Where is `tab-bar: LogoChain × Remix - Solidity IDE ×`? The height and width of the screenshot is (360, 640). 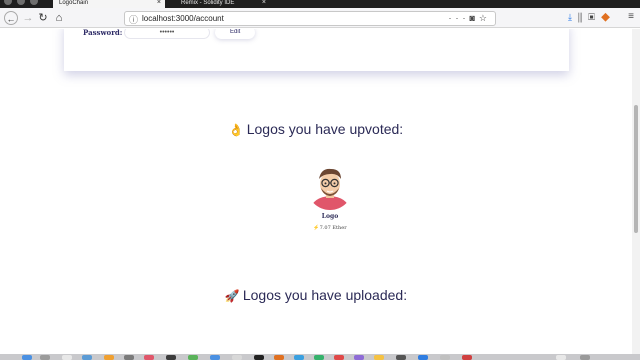
tab-bar: LogoChain × Remix - Solidity IDE × is located at coordinates (320, 4).